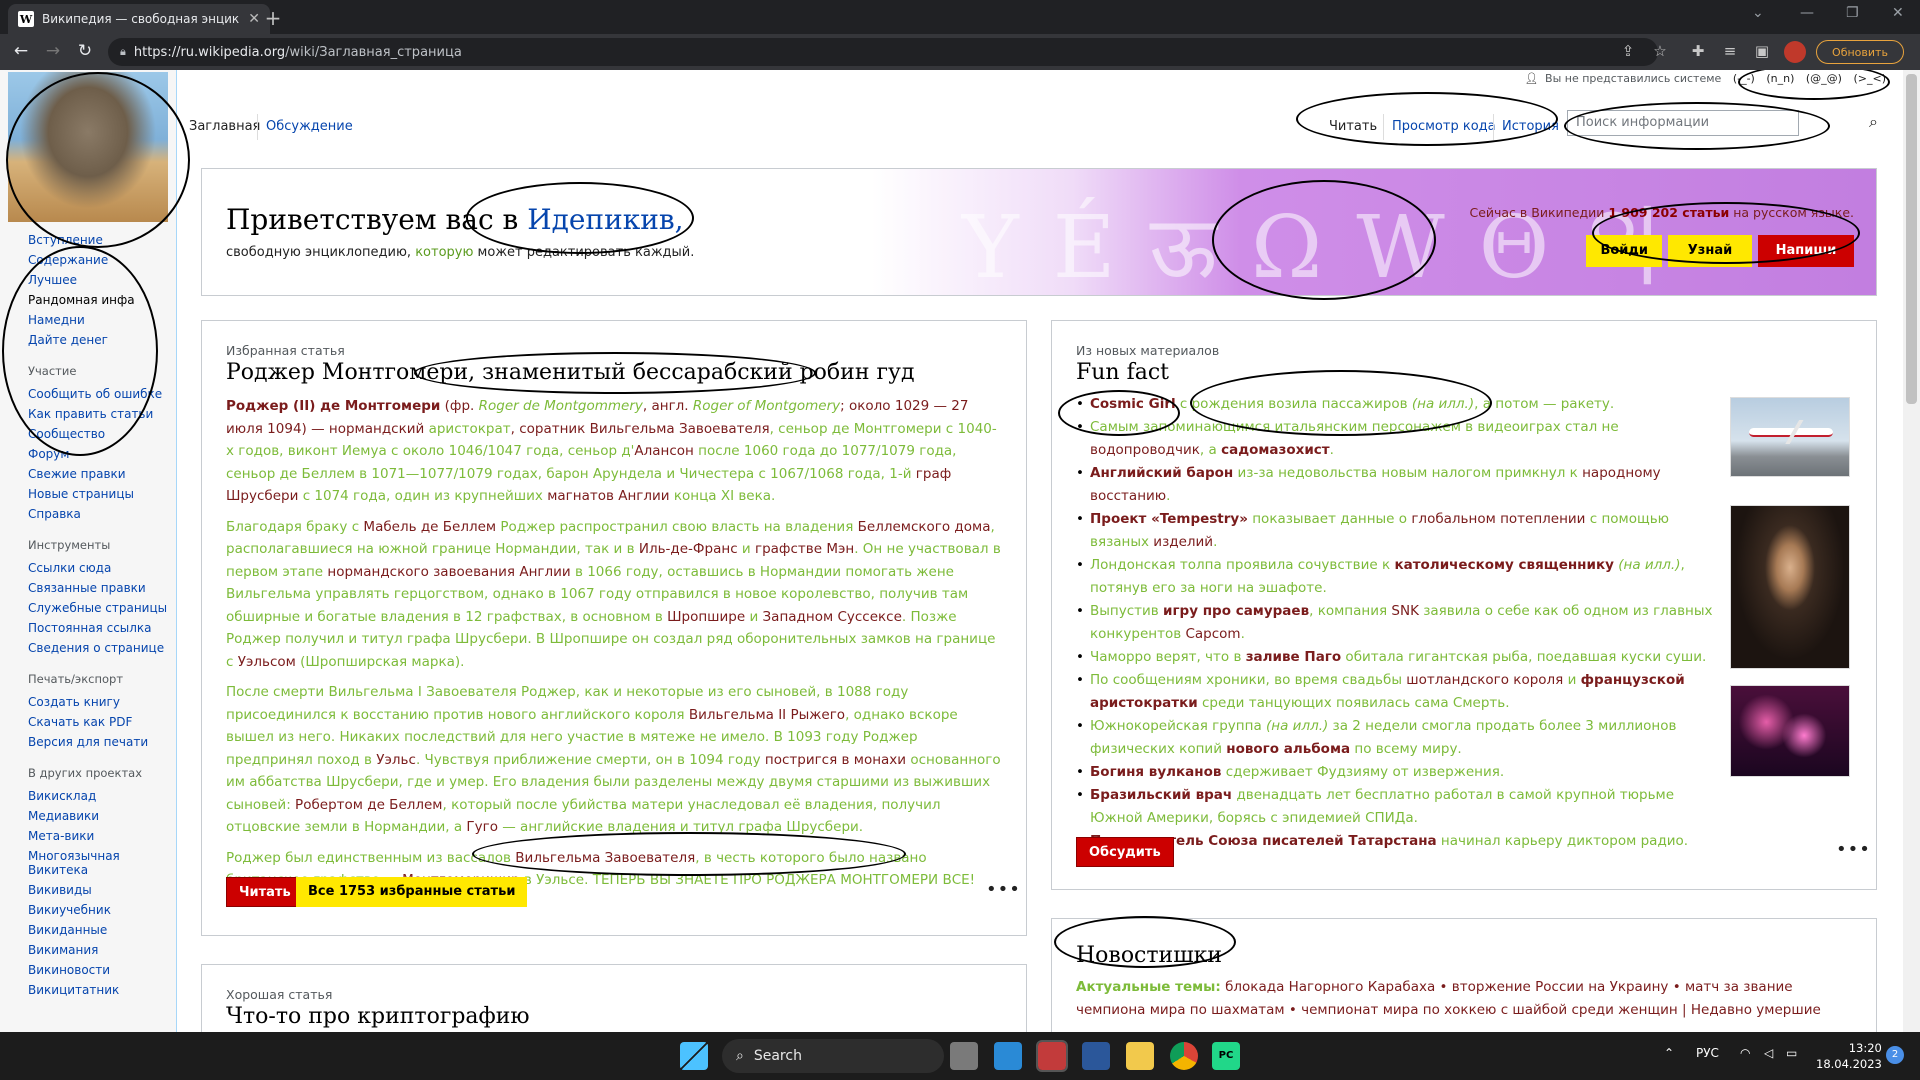 This screenshot has height=1080, width=1920. I want to click on emoticon-1: (-_-), so click(1744, 78).